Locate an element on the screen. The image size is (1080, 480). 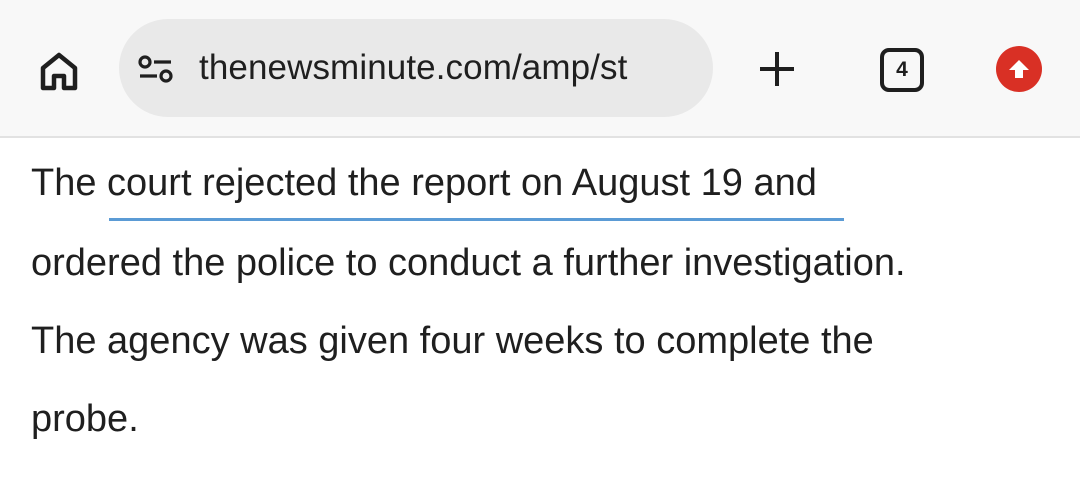
new-tab-button is located at coordinates (777, 69).